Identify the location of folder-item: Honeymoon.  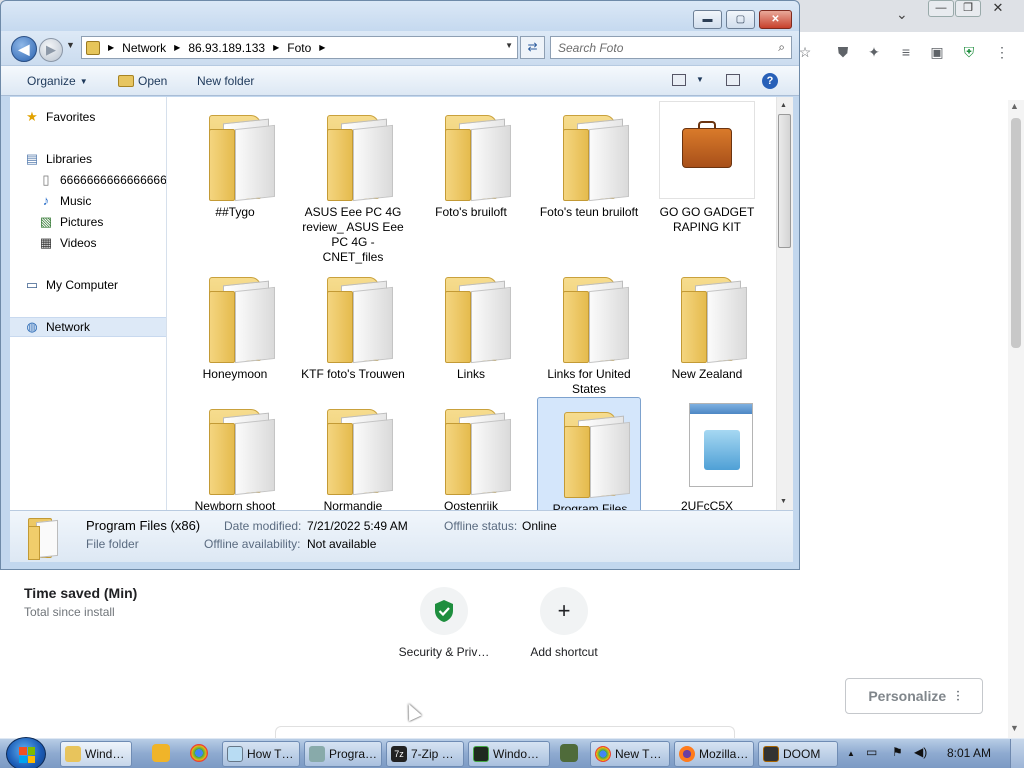
(235, 328).